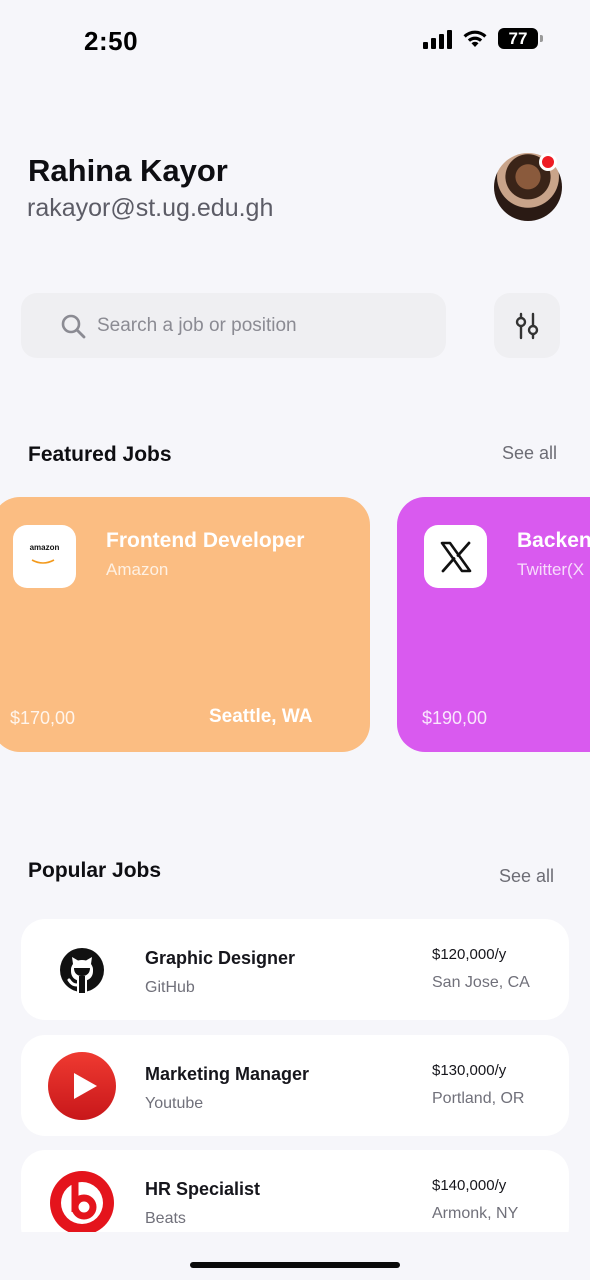  What do you see at coordinates (247, 325) in the screenshot?
I see `search-input` at bounding box center [247, 325].